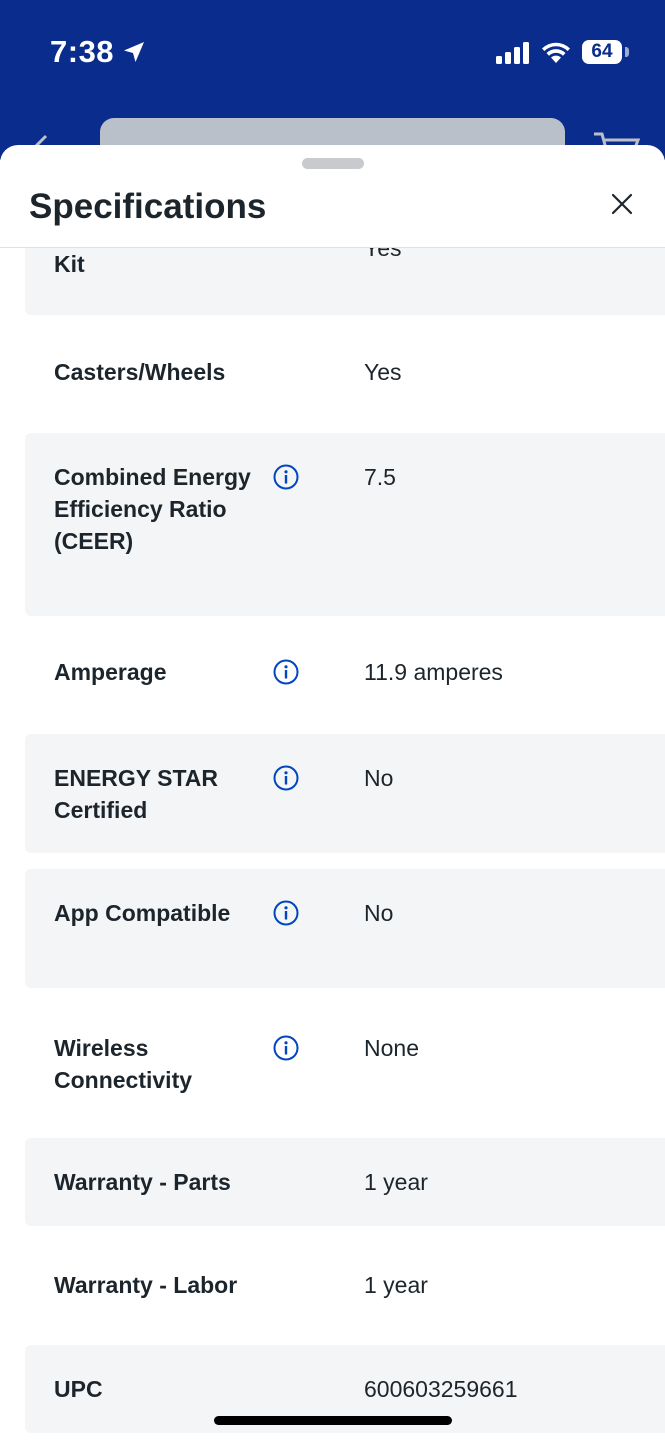 This screenshot has height=1440, width=665. What do you see at coordinates (136, 794) in the screenshot?
I see `spec-label: ENERGY STAR Certified` at bounding box center [136, 794].